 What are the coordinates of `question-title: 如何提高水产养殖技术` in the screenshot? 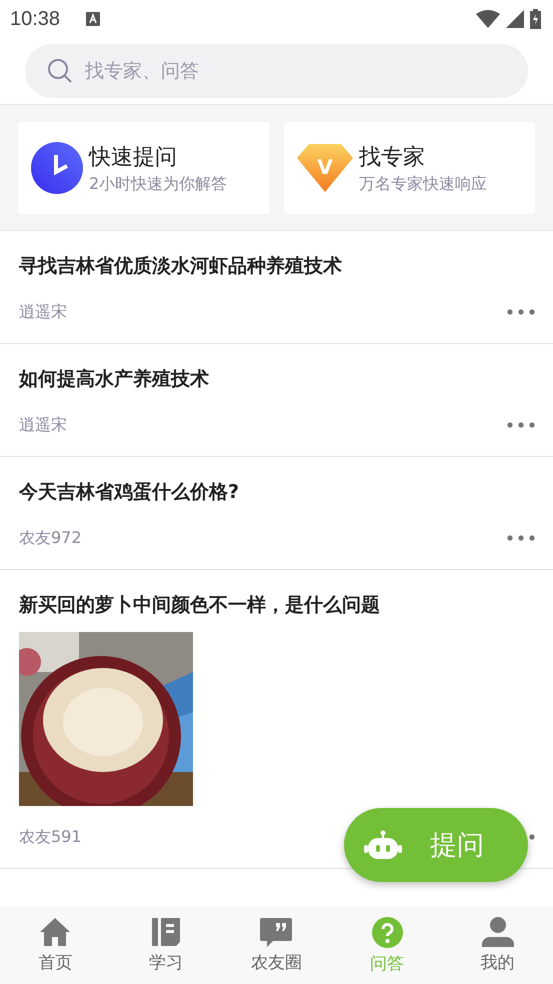 It's located at (277, 379).